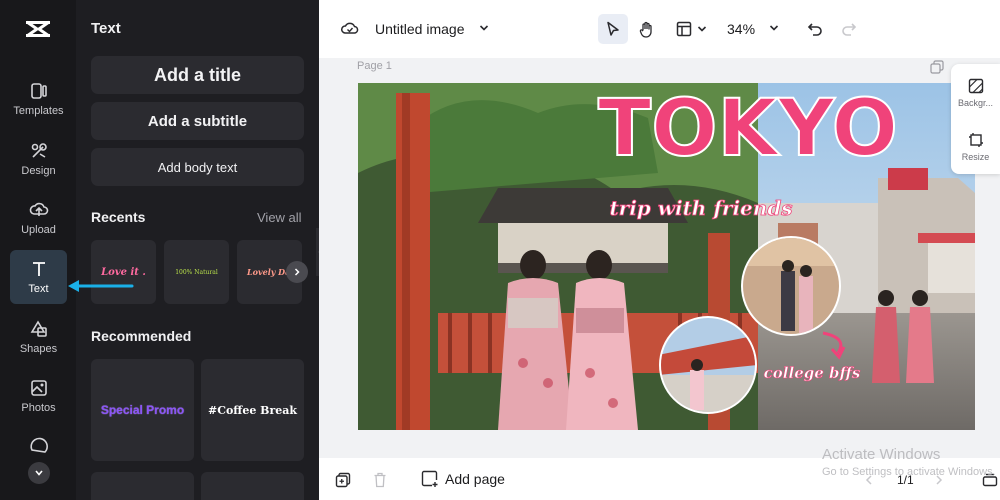 This screenshot has height=500, width=1000. Describe the element at coordinates (937, 67) in the screenshot. I see `duplicate-page-icon` at that location.